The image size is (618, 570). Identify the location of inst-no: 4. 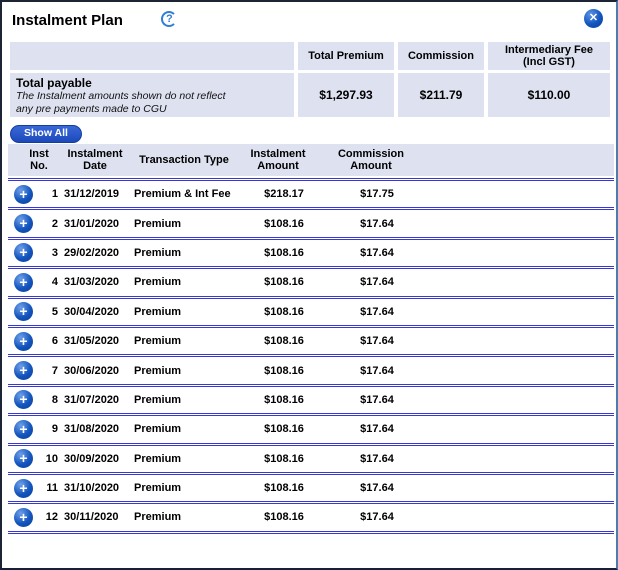
(54, 282).